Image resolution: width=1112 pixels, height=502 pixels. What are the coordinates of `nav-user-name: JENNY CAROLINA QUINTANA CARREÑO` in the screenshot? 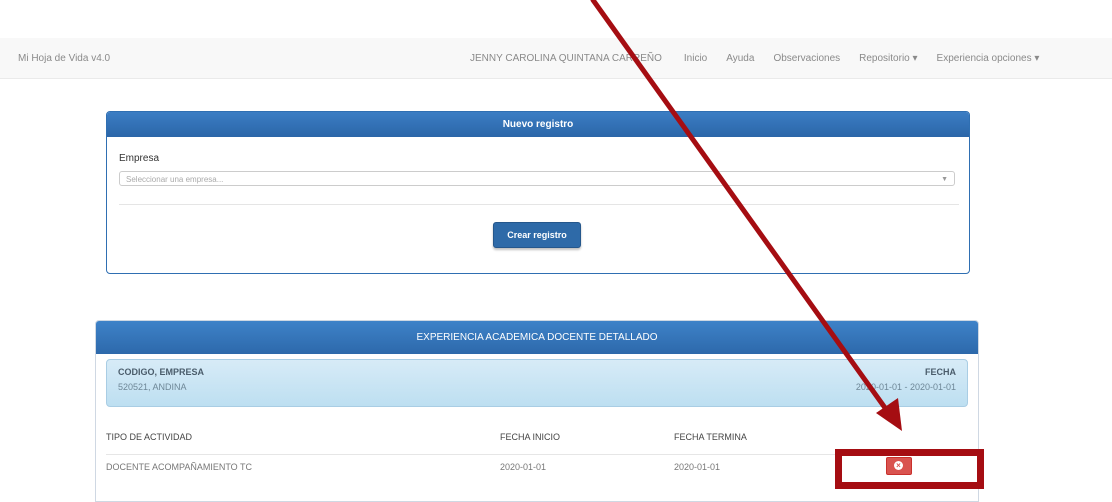 It's located at (566, 58).